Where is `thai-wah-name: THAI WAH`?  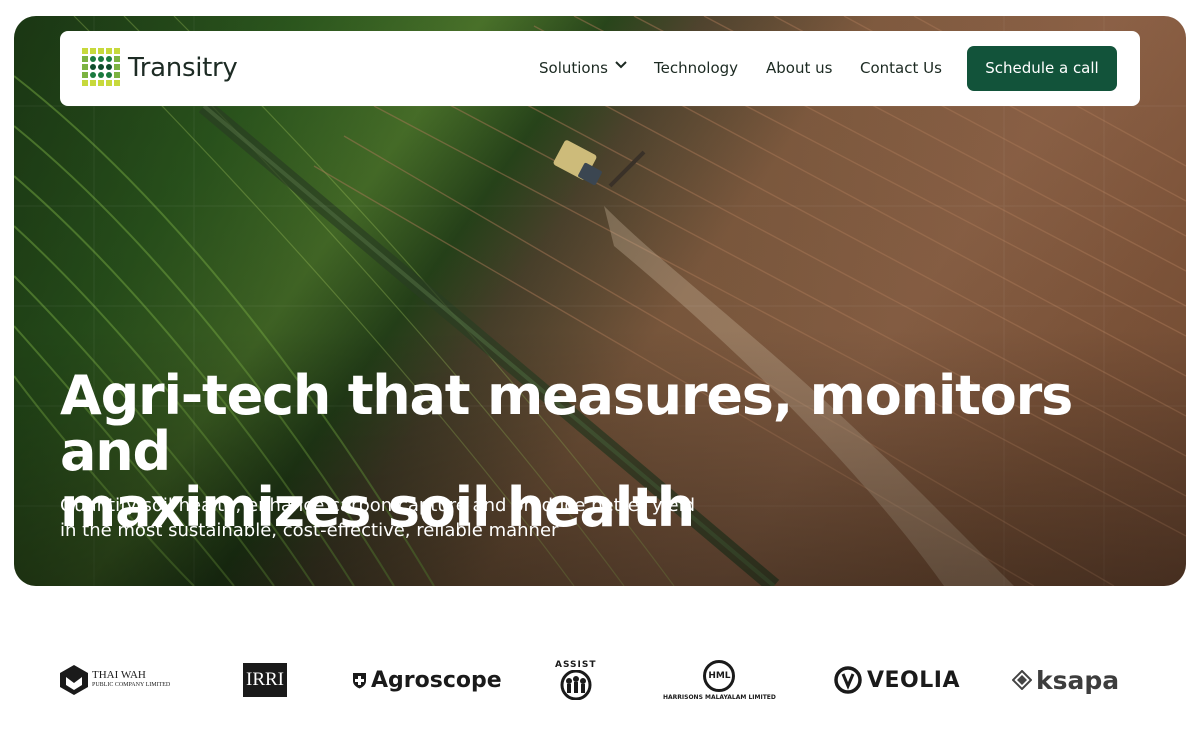
thai-wah-name: THAI WAH is located at coordinates (119, 675).